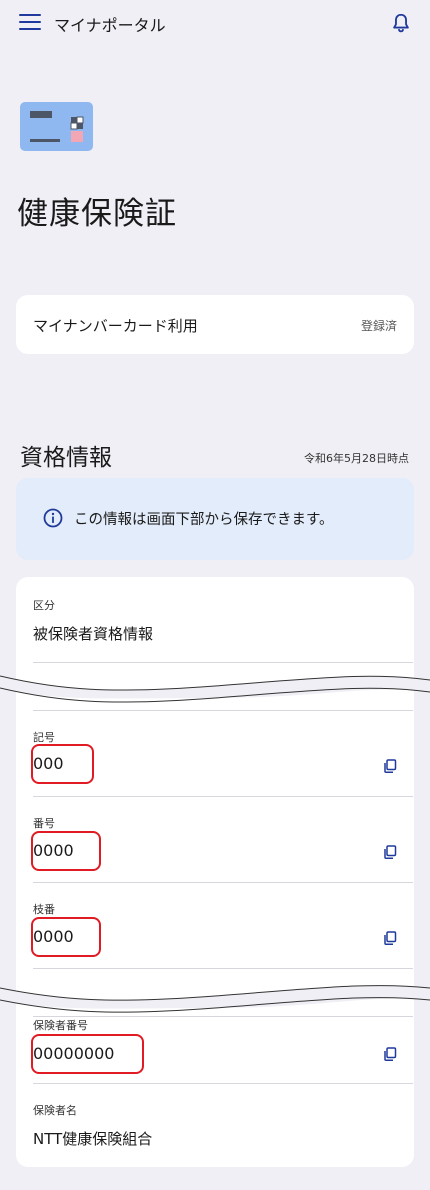 This screenshot has height=1190, width=430. I want to click on number-label: 番号, so click(44, 823).